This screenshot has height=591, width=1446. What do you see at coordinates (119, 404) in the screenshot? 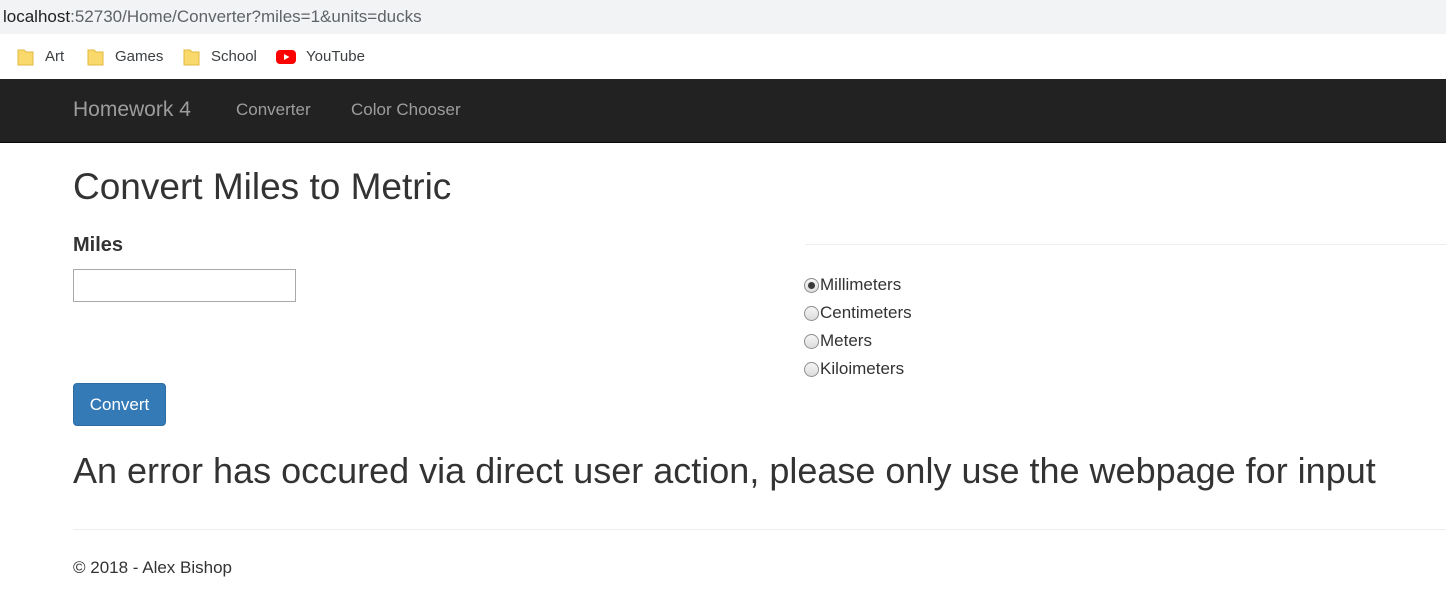
I see `convert-button: Convert` at bounding box center [119, 404].